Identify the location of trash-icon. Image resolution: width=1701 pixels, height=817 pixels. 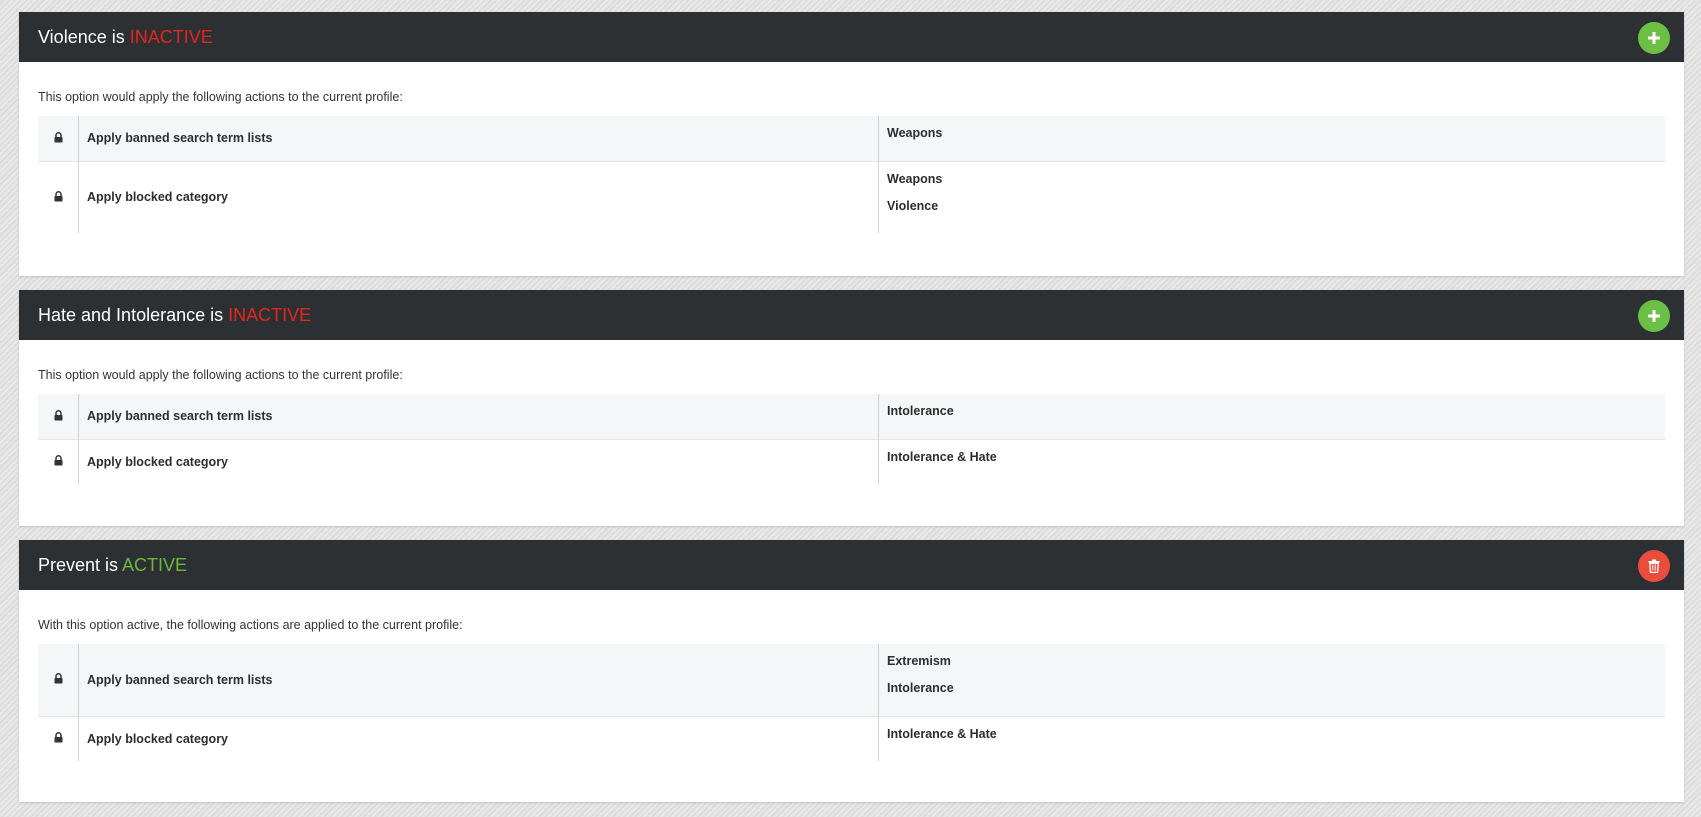
(1654, 566).